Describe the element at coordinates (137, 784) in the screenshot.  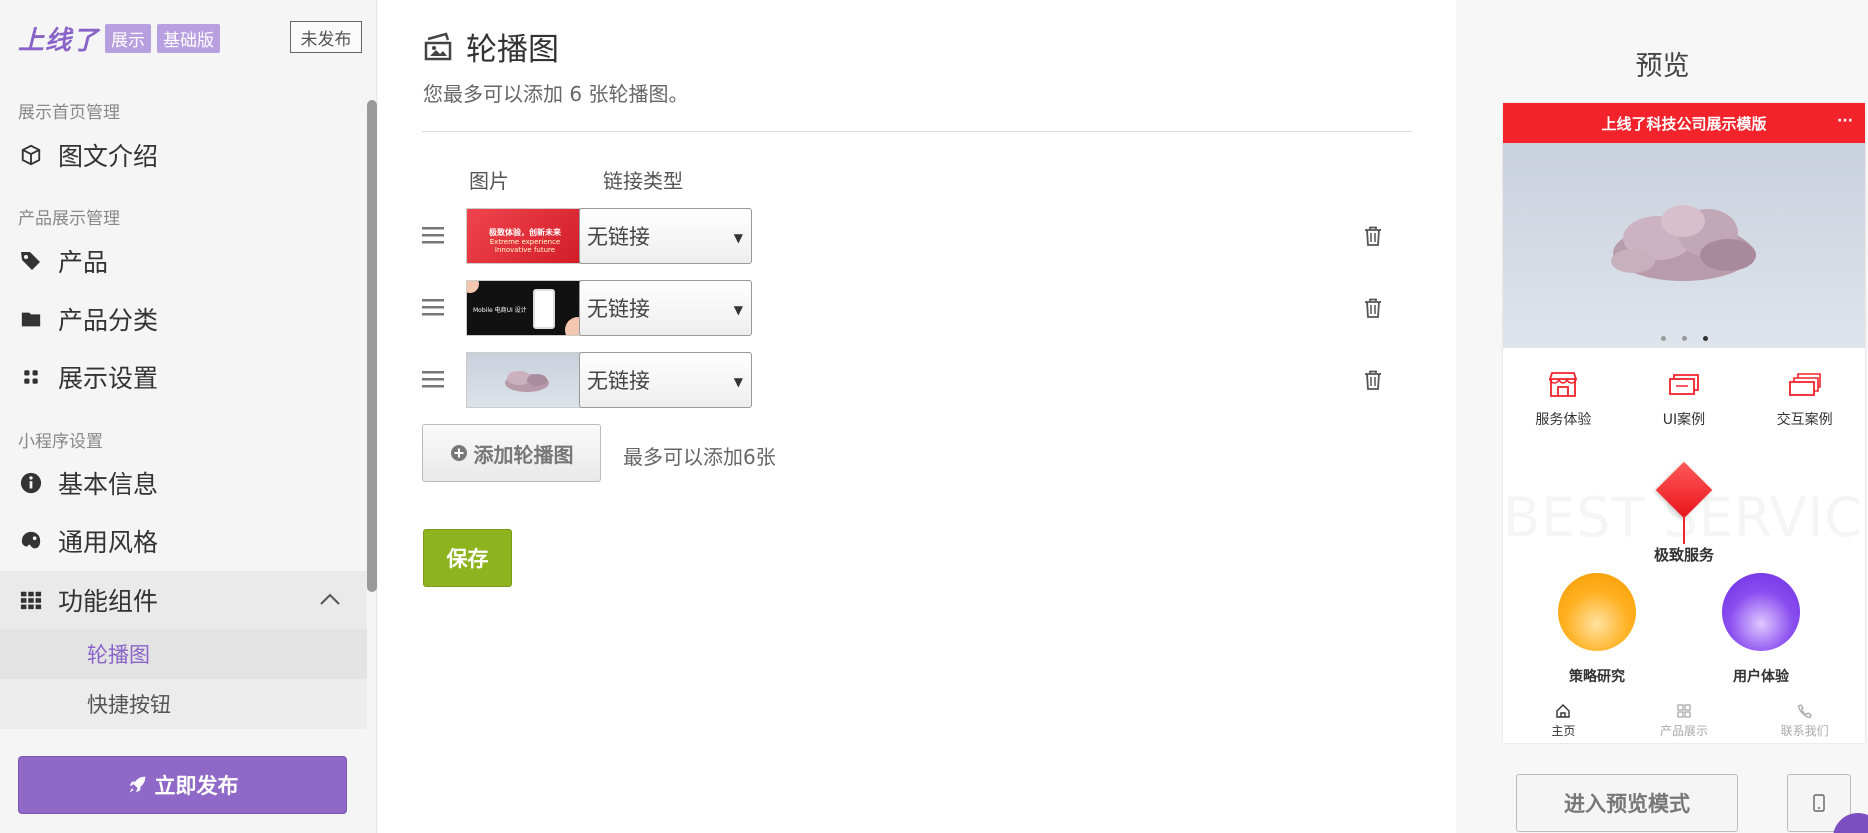
I see `rocket-icon` at that location.